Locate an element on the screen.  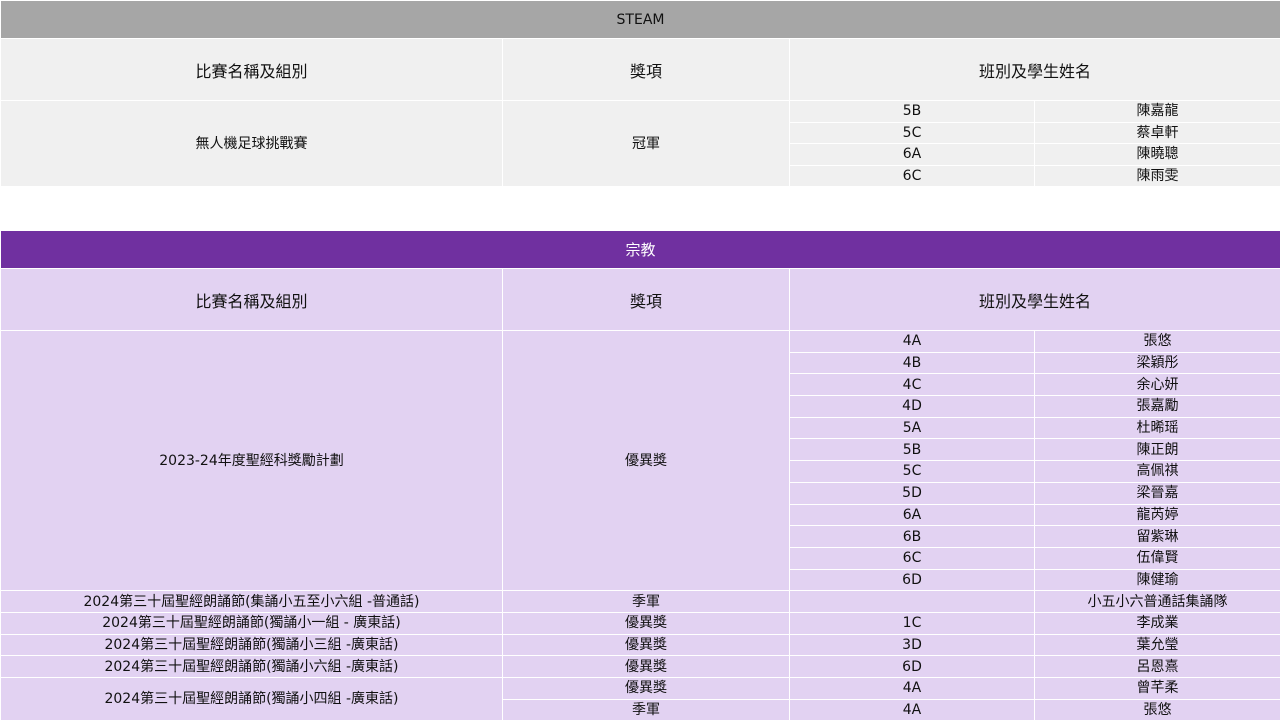
student-name: 曾芊柔 is located at coordinates (1156, 688).